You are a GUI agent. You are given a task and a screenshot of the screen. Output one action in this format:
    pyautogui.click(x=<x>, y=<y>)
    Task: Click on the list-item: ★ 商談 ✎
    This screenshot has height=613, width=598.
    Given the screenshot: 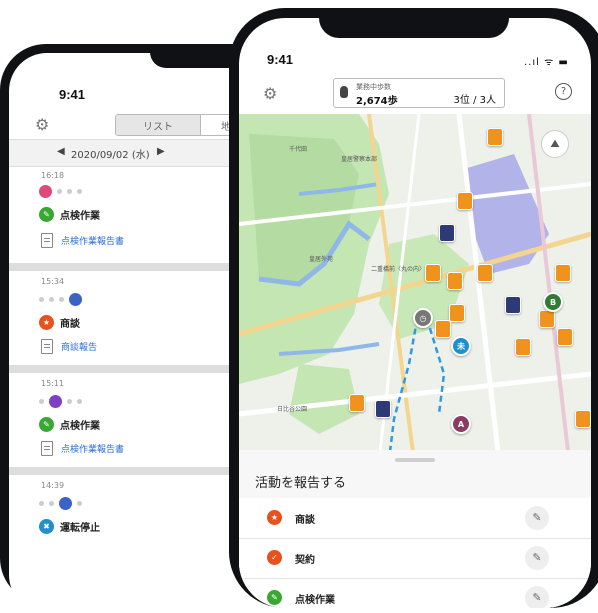 What is the action you would take?
    pyautogui.click(x=415, y=518)
    